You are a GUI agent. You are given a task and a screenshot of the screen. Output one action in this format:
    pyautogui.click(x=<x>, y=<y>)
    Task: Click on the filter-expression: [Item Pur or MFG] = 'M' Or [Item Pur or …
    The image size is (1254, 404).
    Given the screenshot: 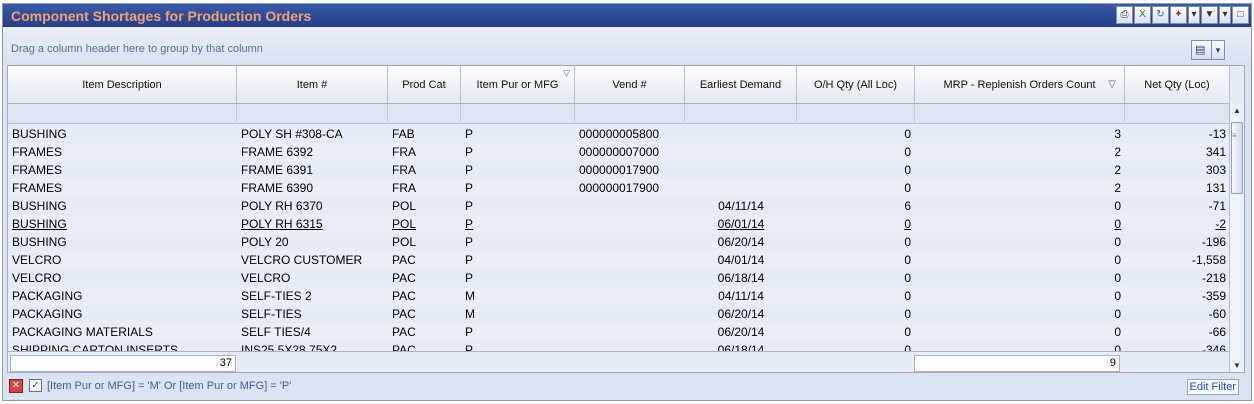 What is the action you would take?
    pyautogui.click(x=169, y=386)
    